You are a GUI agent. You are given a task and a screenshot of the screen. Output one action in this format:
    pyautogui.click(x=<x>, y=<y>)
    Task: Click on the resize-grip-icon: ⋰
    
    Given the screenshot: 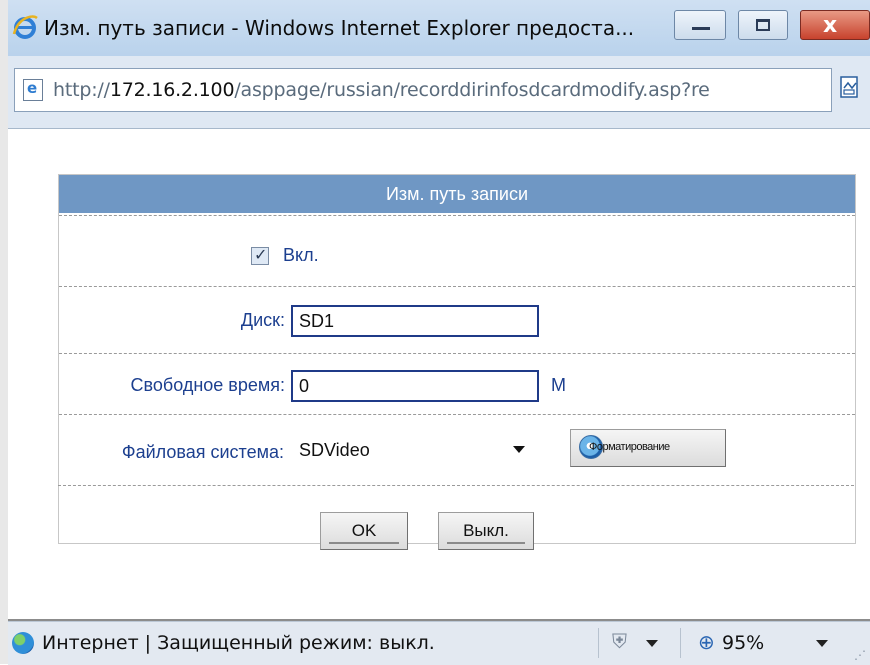 What is the action you would take?
    pyautogui.click(x=860, y=655)
    